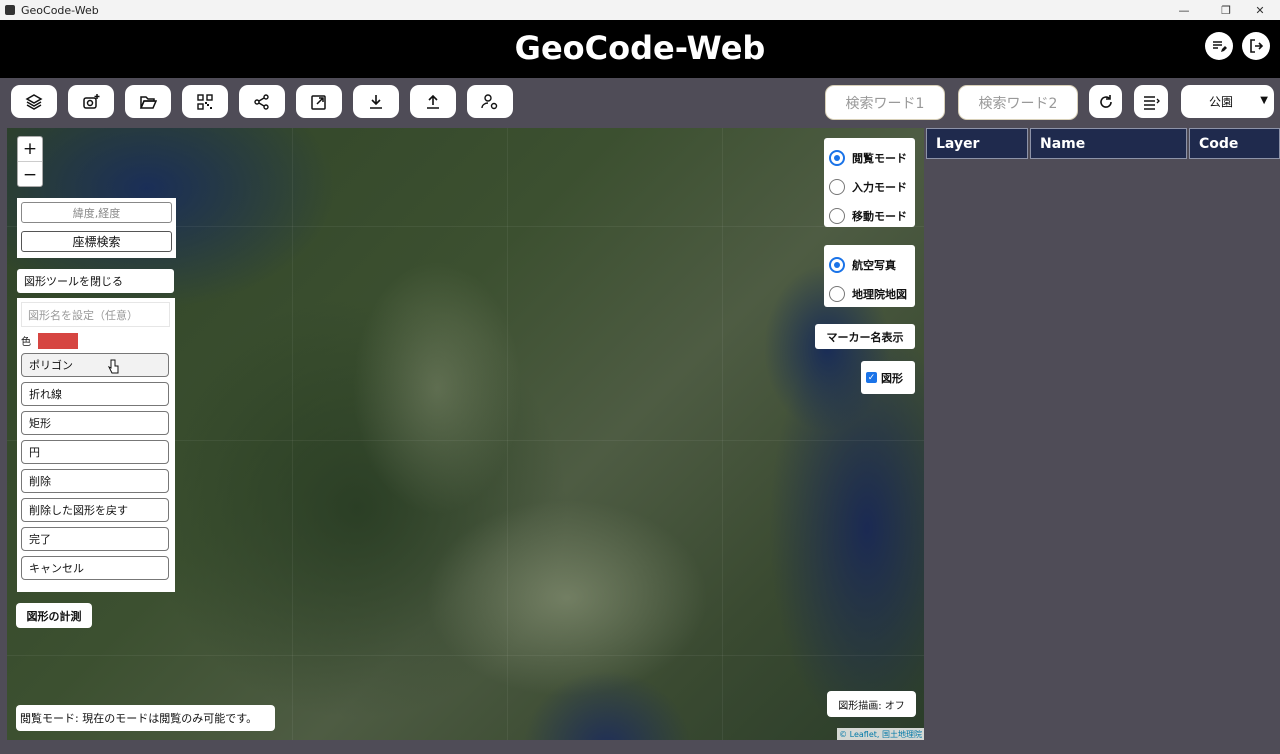  I want to click on basemap-gsi-option: 地理院地図, so click(869, 293).